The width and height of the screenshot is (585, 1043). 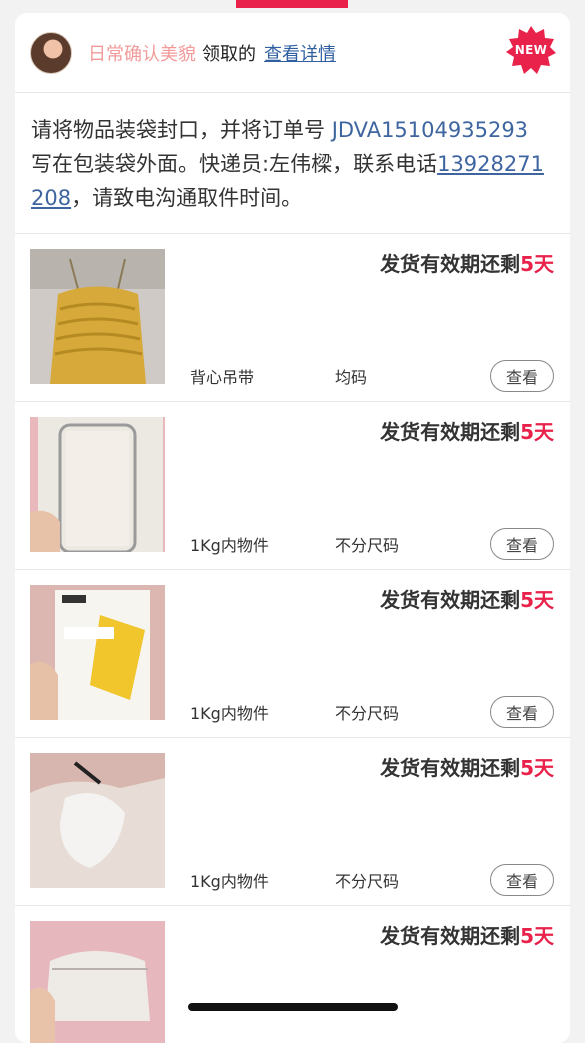 I want to click on item-category: 背心吊带, so click(x=222, y=377).